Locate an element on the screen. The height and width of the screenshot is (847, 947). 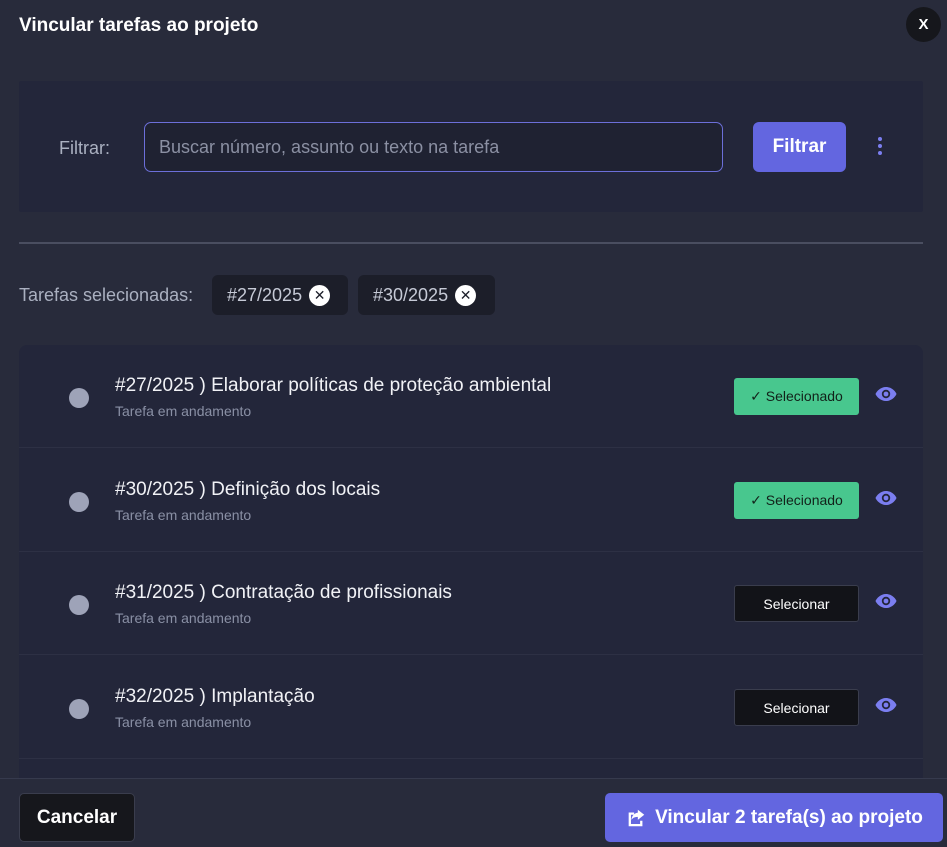
more-vertical-icon is located at coordinates (880, 147).